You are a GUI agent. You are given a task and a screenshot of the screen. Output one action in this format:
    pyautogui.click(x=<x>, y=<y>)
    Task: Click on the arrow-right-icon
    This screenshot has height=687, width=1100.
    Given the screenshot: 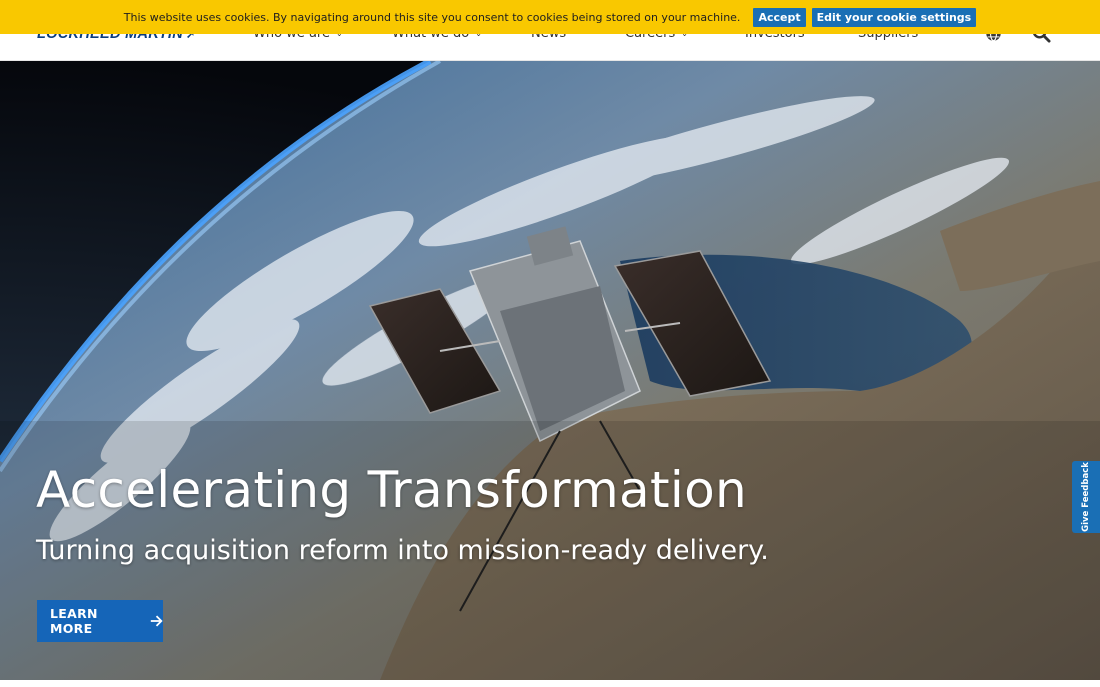 What is the action you would take?
    pyautogui.click(x=156, y=621)
    